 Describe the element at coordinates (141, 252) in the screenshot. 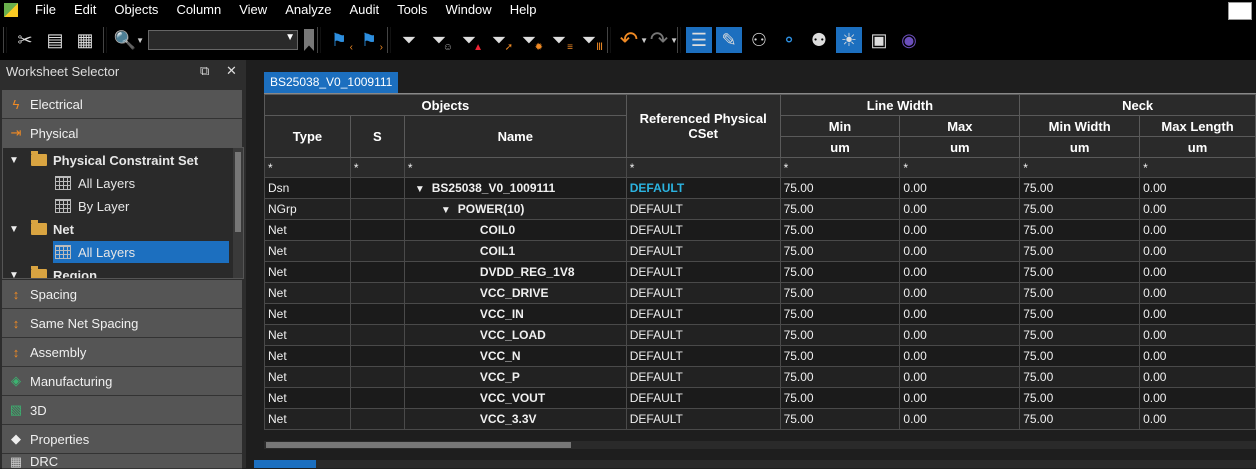

I see `tree-item-net-all-layers: All Layers` at that location.